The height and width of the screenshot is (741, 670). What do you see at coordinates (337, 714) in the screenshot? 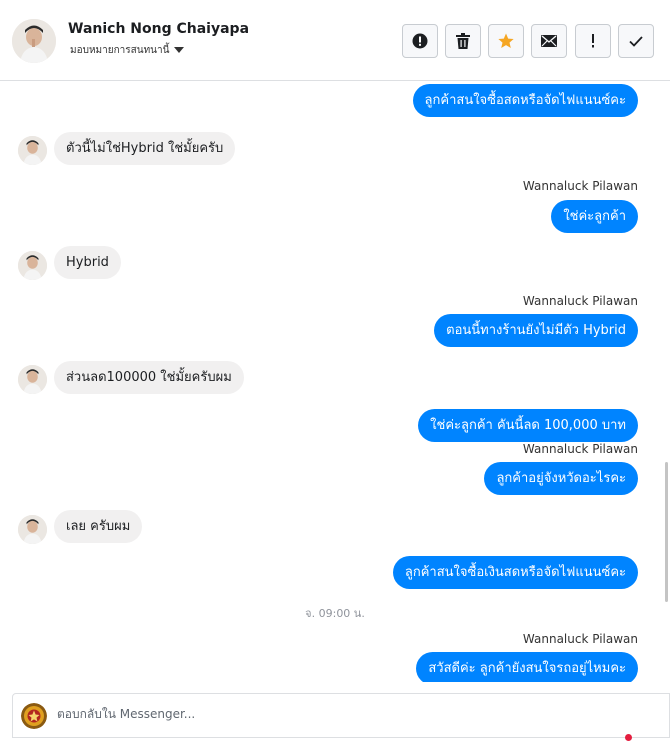
I see `reply-input` at bounding box center [337, 714].